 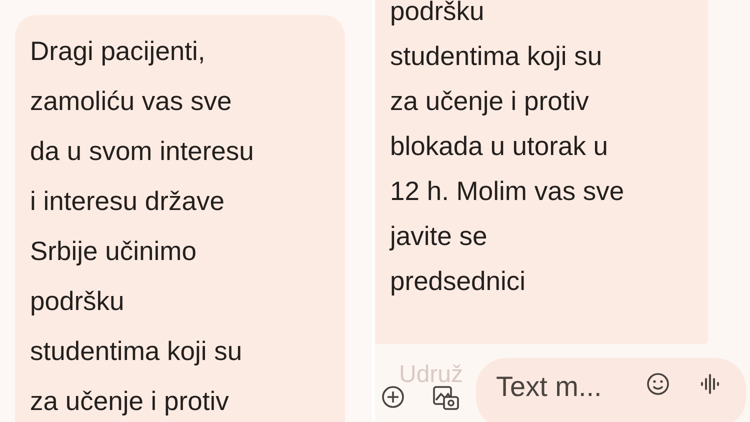 What do you see at coordinates (710, 384) in the screenshot?
I see `voice-icon` at bounding box center [710, 384].